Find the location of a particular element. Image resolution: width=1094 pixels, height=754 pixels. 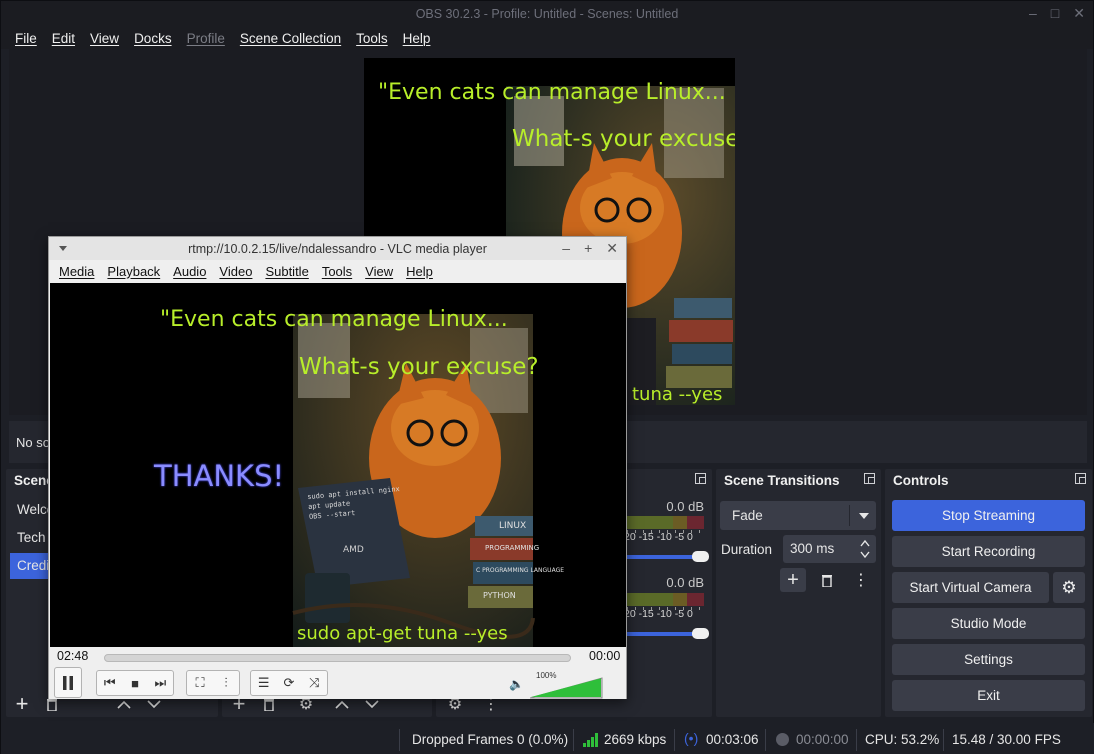

view-group: ⛶ ⫶ is located at coordinates (213, 683).